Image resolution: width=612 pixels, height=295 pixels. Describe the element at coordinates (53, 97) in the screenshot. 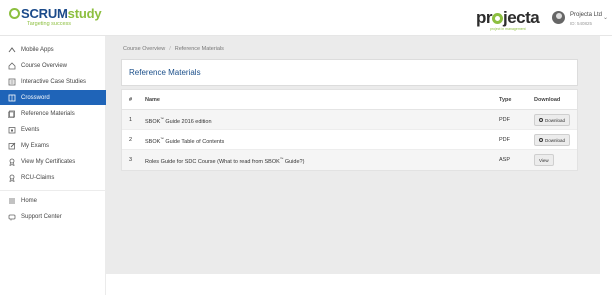

I see `sidebar-item-crossword: Crossword` at that location.